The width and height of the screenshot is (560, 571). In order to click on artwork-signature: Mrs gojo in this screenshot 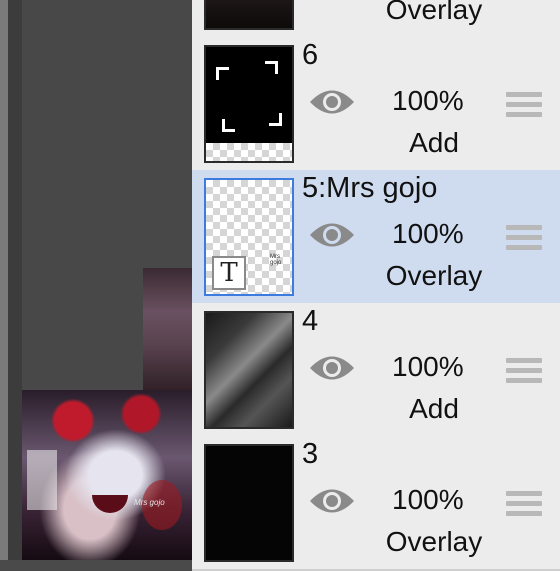, I will do `click(149, 502)`.